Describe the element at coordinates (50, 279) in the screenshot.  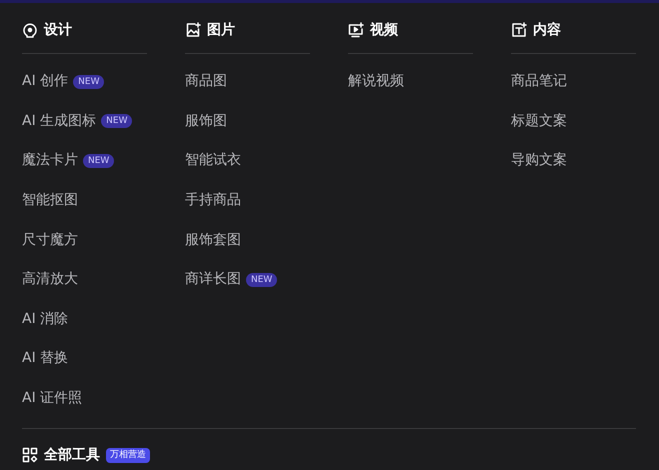
I see `menu-item: 高清放大` at that location.